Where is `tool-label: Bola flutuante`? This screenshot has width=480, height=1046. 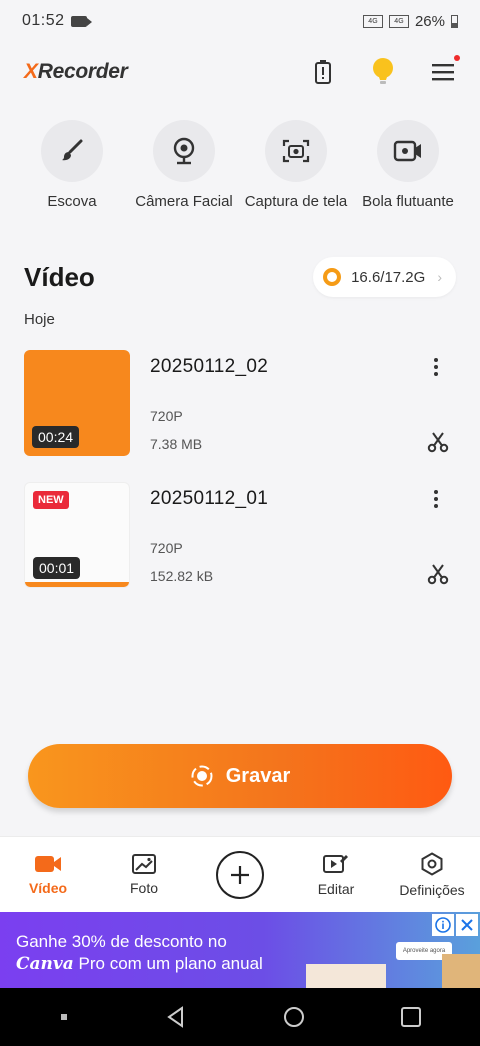
tool-label: Bola flutuante is located at coordinates (408, 201).